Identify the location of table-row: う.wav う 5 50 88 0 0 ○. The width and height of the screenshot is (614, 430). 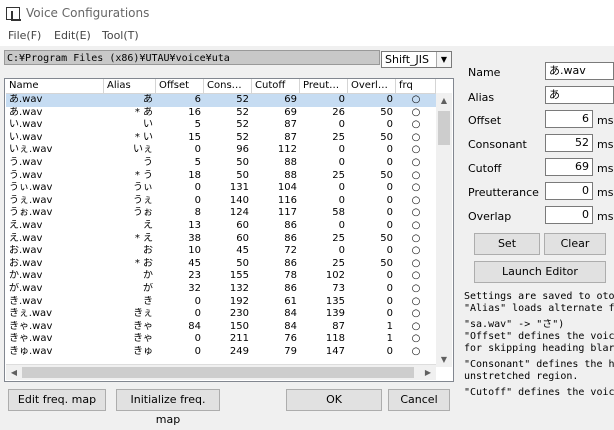
(221, 163).